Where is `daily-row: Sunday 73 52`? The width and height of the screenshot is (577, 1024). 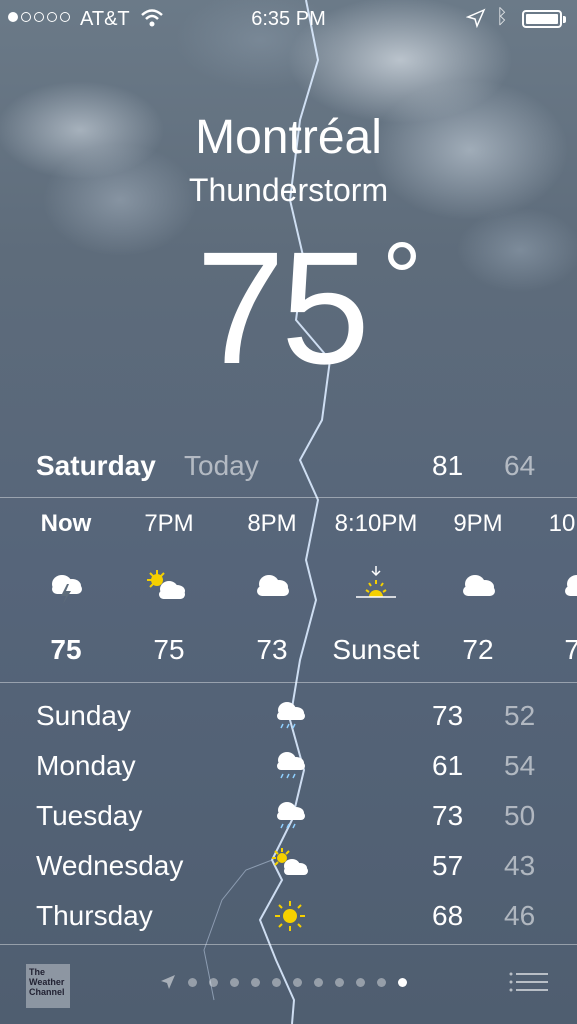 daily-row: Sunday 73 52 is located at coordinates (288, 721).